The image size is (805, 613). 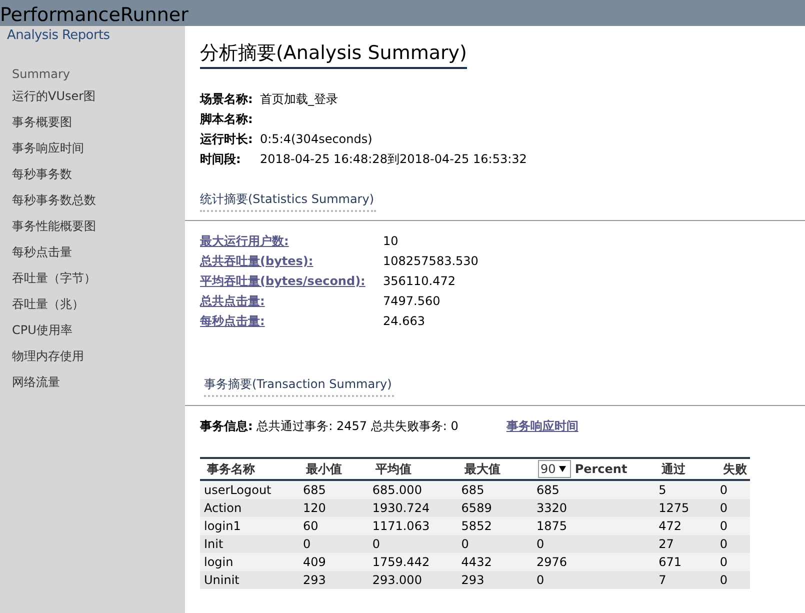 I want to click on page-title: 分析摘要(Analysis Summary), so click(x=333, y=54).